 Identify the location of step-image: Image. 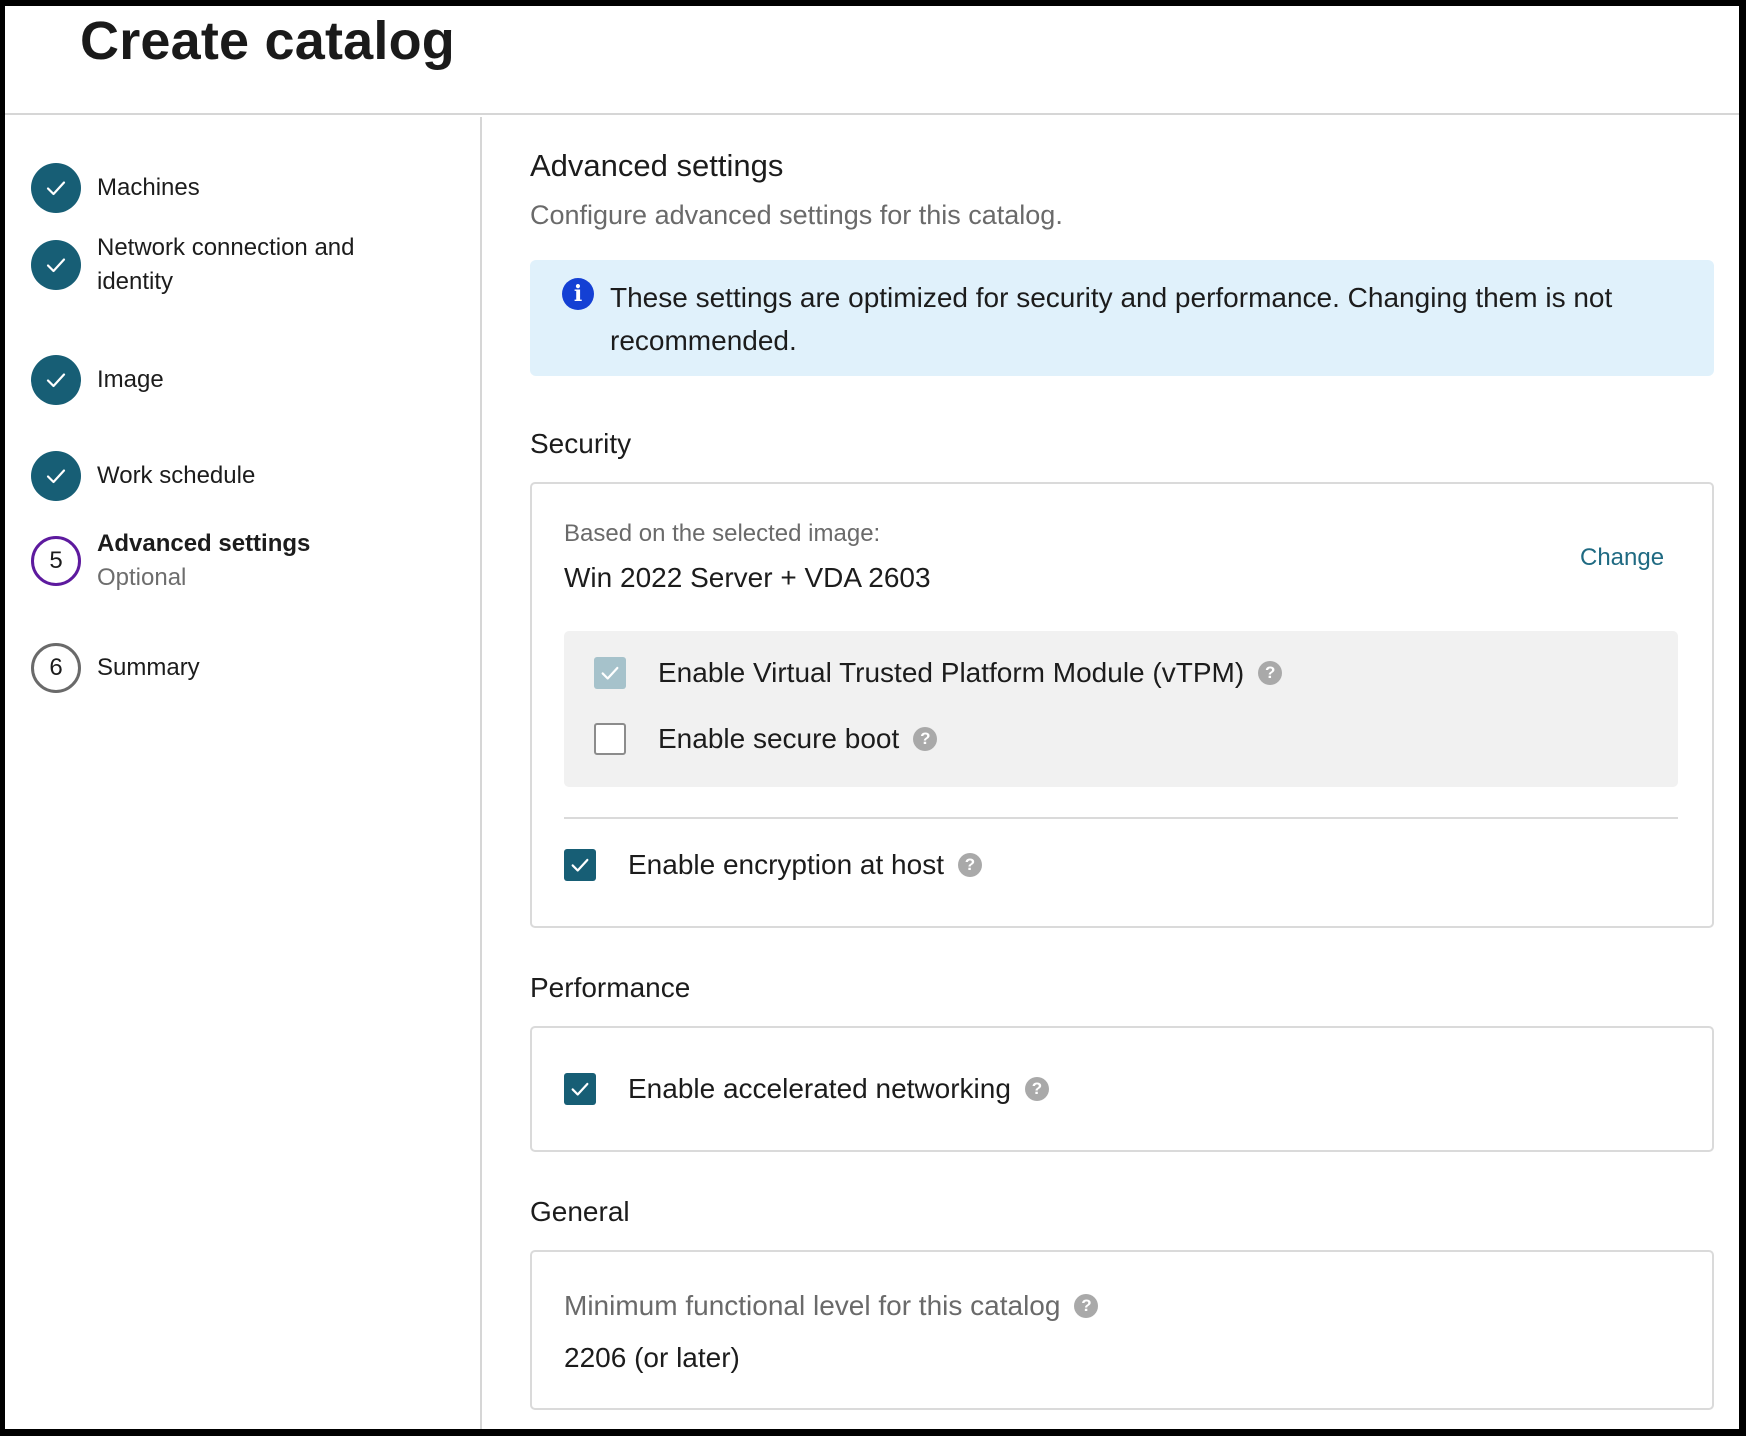
(97, 380).